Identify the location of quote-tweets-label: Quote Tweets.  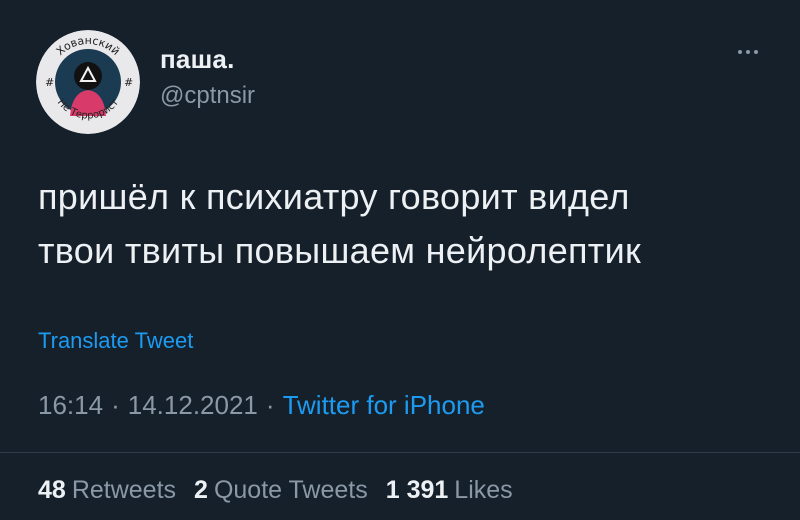
(290, 490).